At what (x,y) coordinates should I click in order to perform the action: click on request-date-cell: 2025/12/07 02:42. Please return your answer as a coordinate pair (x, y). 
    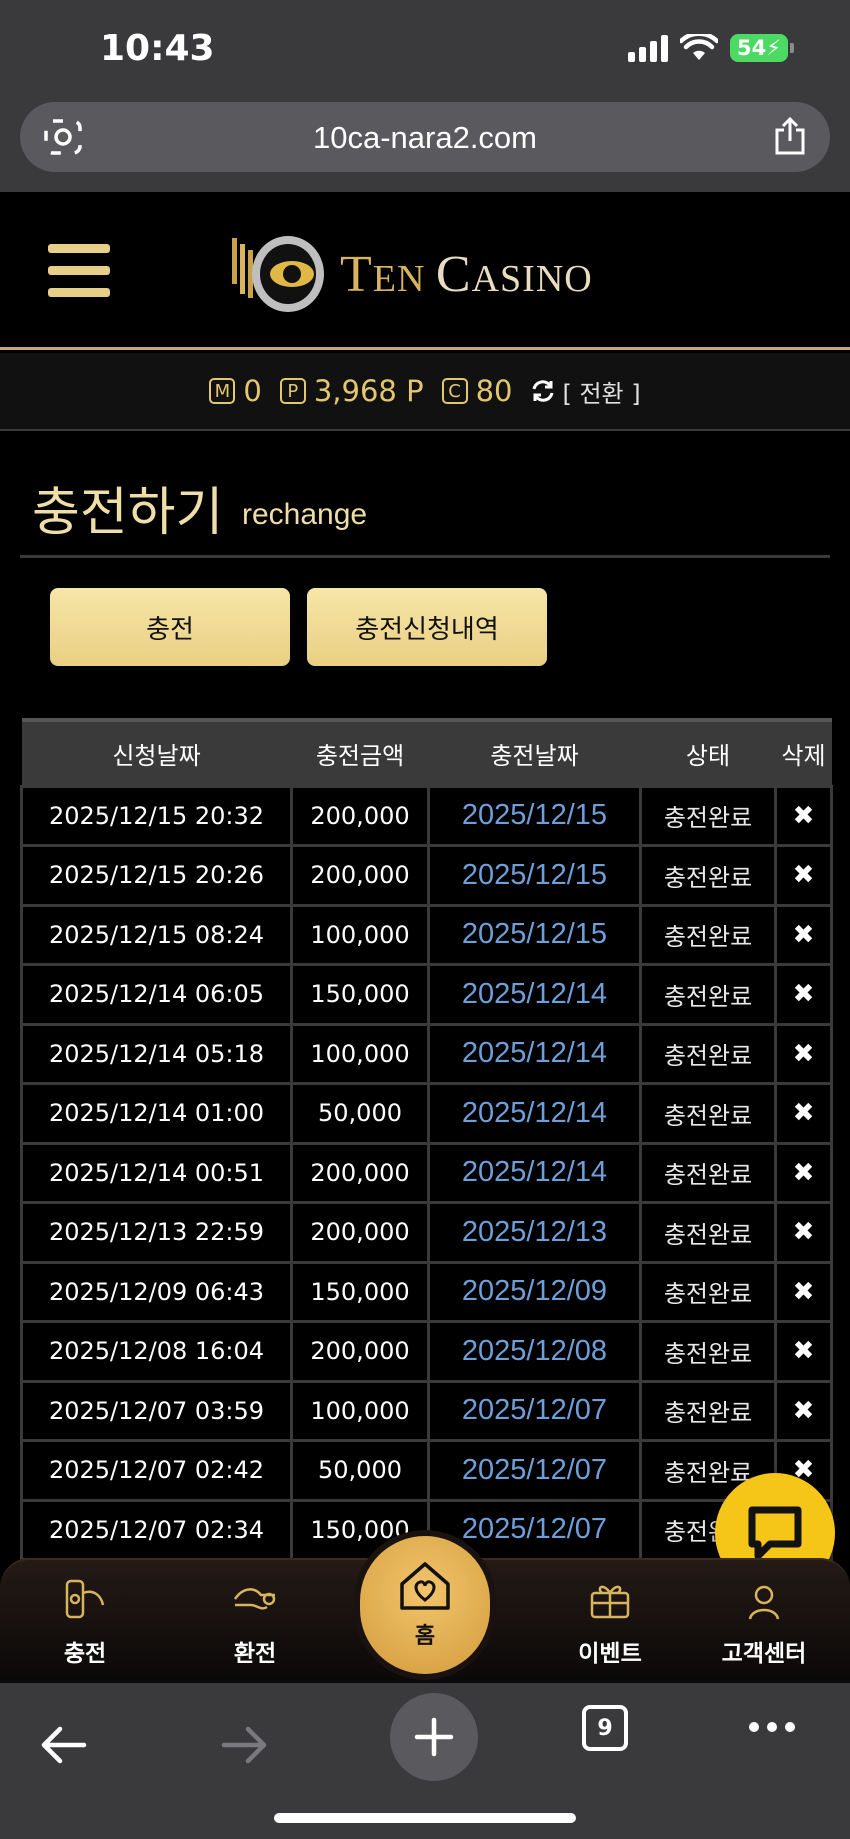
    Looking at the image, I should click on (156, 1470).